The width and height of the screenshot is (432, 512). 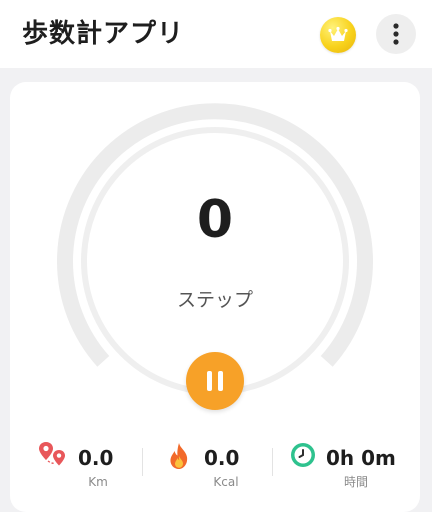 What do you see at coordinates (52, 454) in the screenshot?
I see `map-pins-icon` at bounding box center [52, 454].